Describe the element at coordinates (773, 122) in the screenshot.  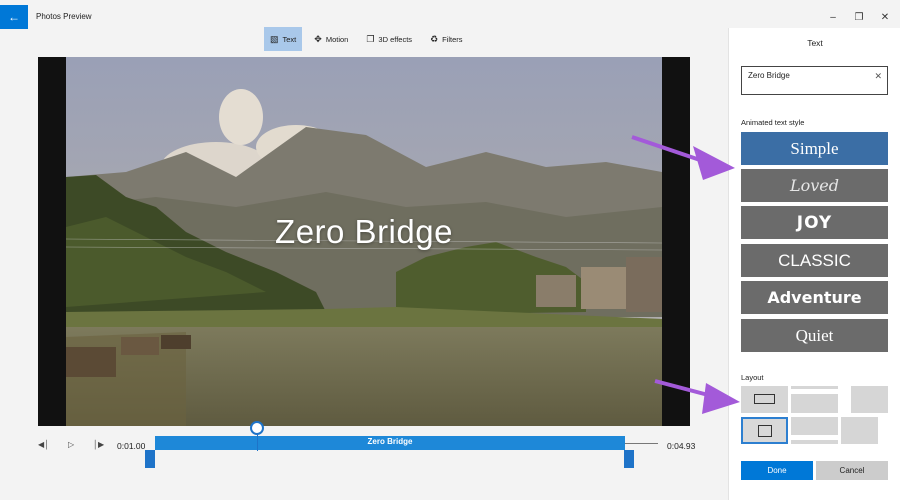
I see `style-section-label: Animated text style` at that location.